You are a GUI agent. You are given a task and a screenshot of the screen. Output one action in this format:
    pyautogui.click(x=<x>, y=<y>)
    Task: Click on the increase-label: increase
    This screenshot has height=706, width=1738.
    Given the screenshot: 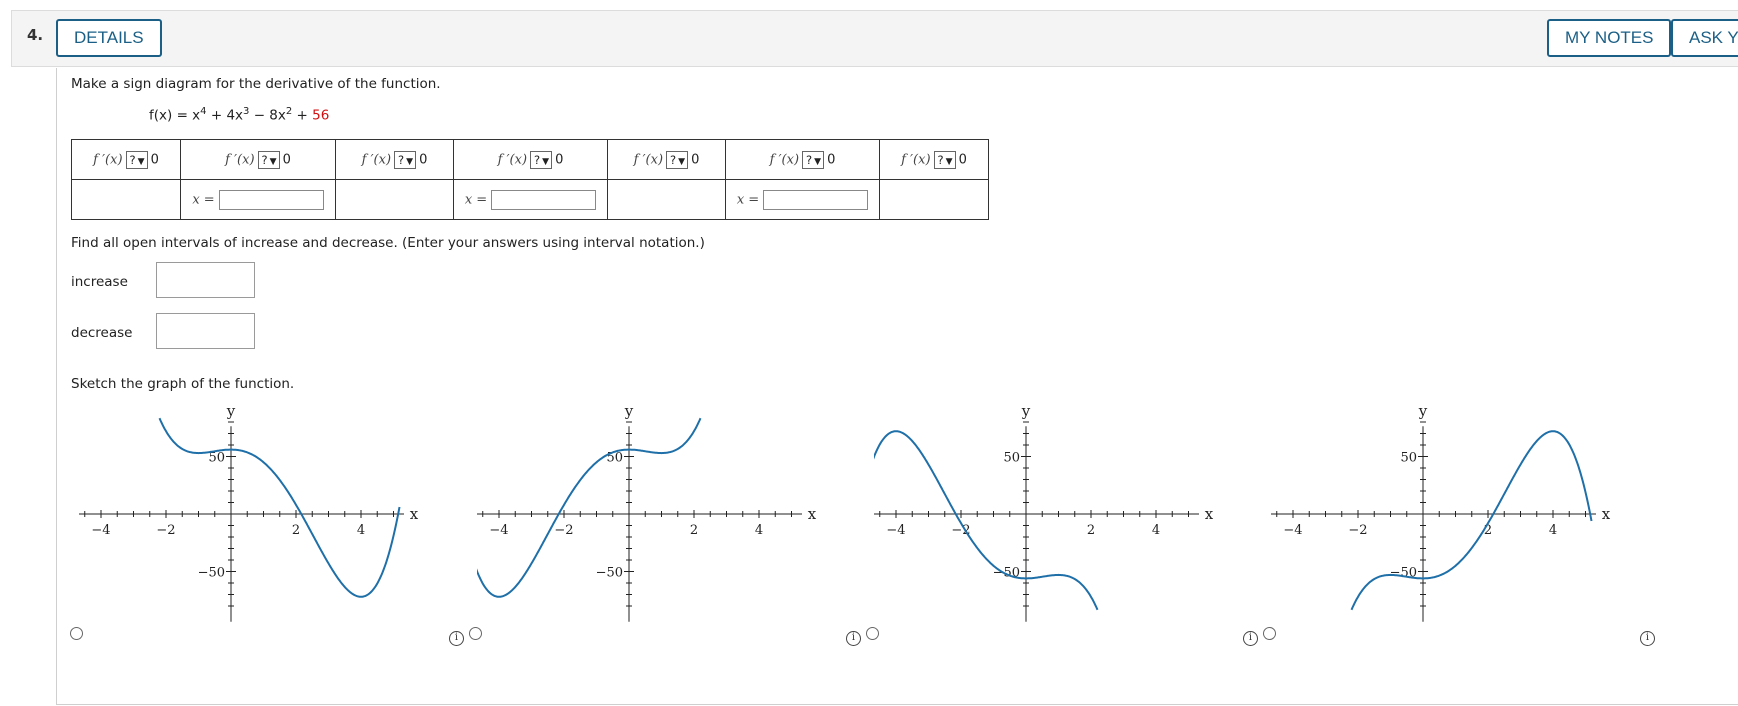 What is the action you would take?
    pyautogui.click(x=99, y=282)
    